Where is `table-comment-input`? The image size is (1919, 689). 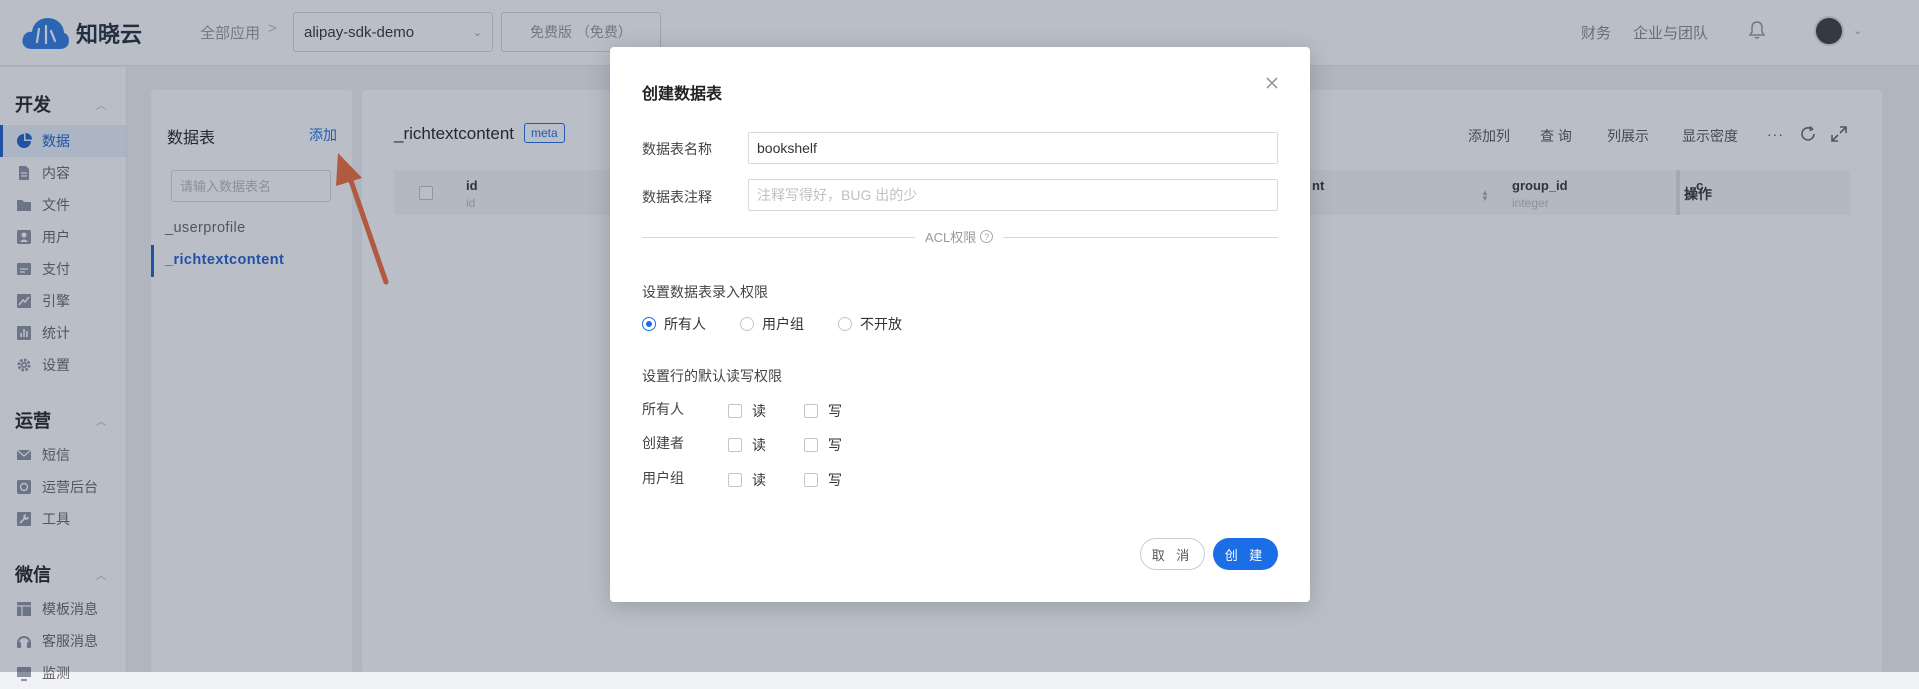
table-comment-input is located at coordinates (1013, 195).